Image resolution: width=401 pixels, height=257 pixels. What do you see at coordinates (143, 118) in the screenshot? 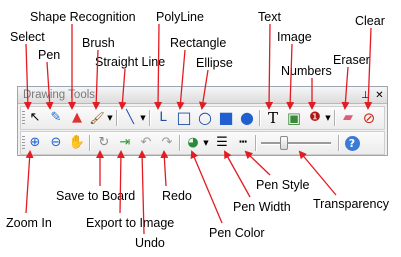
I see `line-dropdown-chevron-icon: ▼` at bounding box center [143, 118].